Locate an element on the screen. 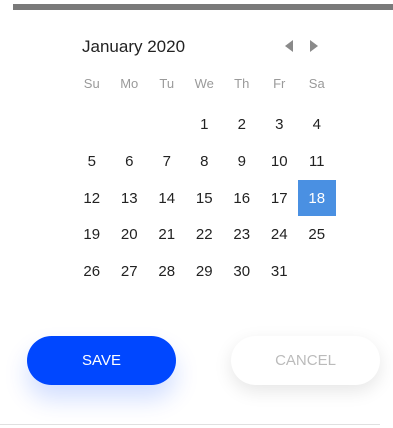  day-cell: 17 is located at coordinates (280, 198).